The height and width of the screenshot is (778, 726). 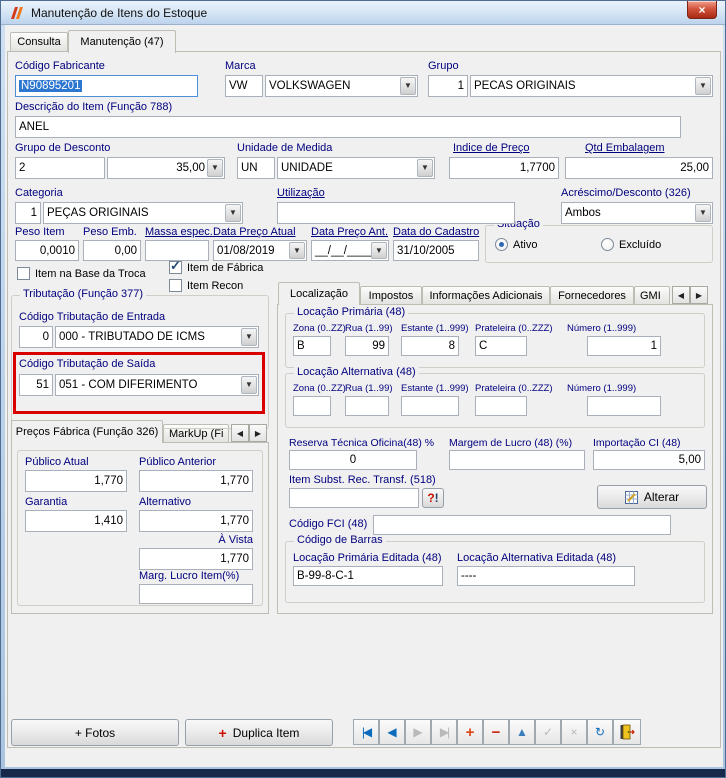 What do you see at coordinates (504, 168) in the screenshot?
I see `indice-preco-input: 1,7700` at bounding box center [504, 168].